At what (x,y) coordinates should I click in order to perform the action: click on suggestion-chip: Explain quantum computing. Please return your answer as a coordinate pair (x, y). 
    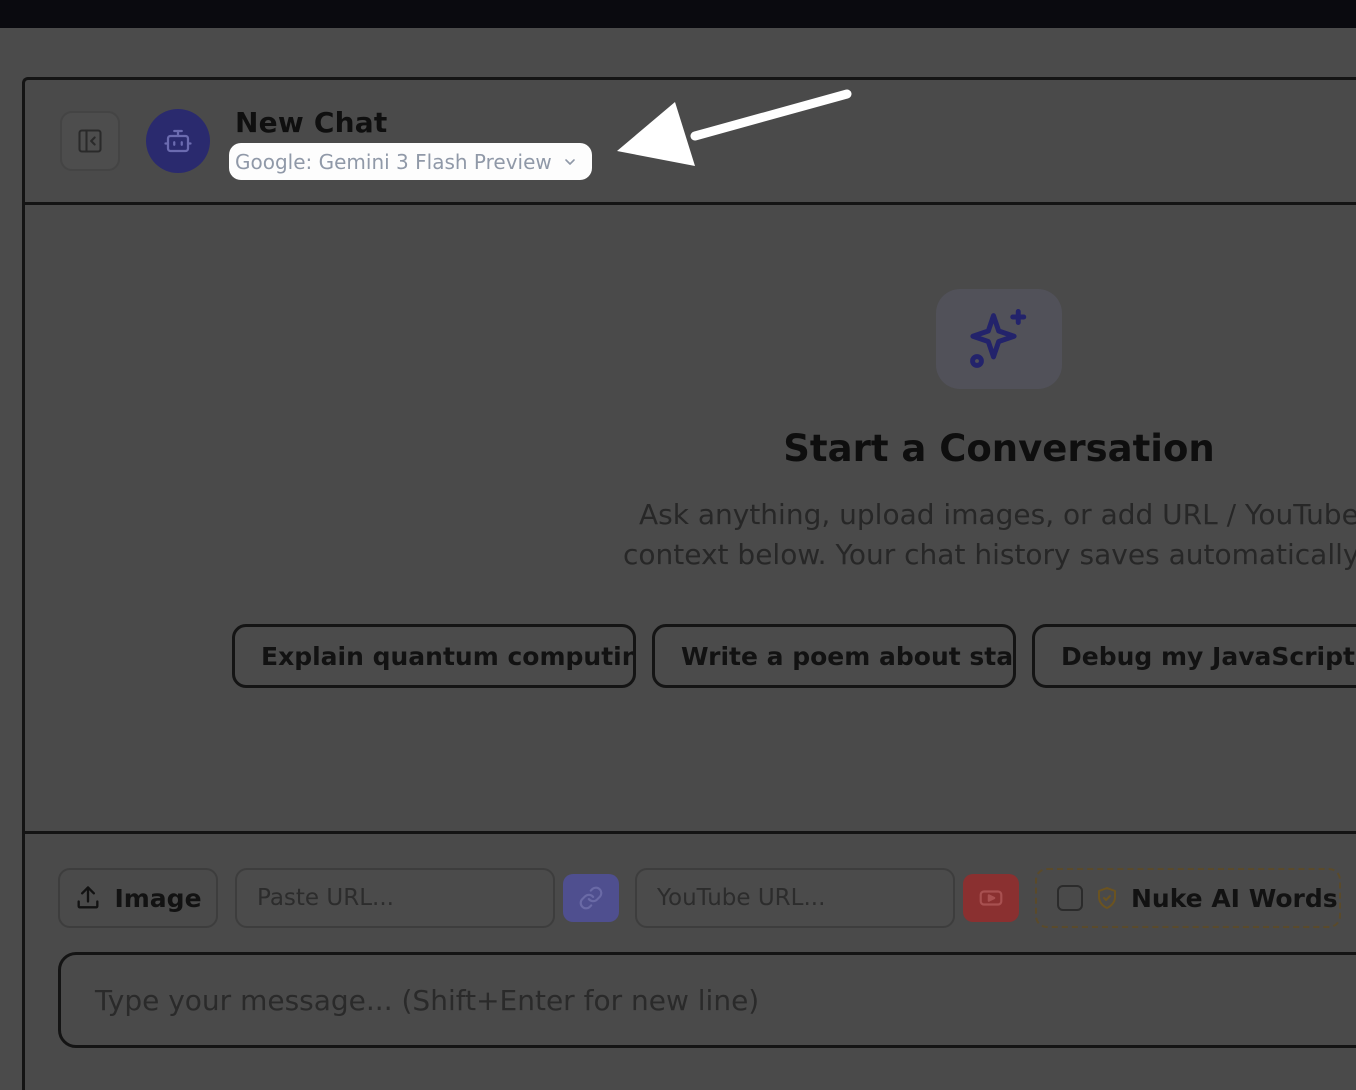
    Looking at the image, I should click on (434, 656).